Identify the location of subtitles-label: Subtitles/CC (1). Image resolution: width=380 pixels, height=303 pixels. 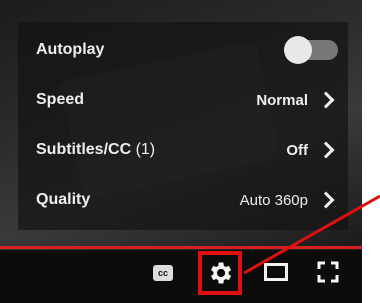
(96, 149).